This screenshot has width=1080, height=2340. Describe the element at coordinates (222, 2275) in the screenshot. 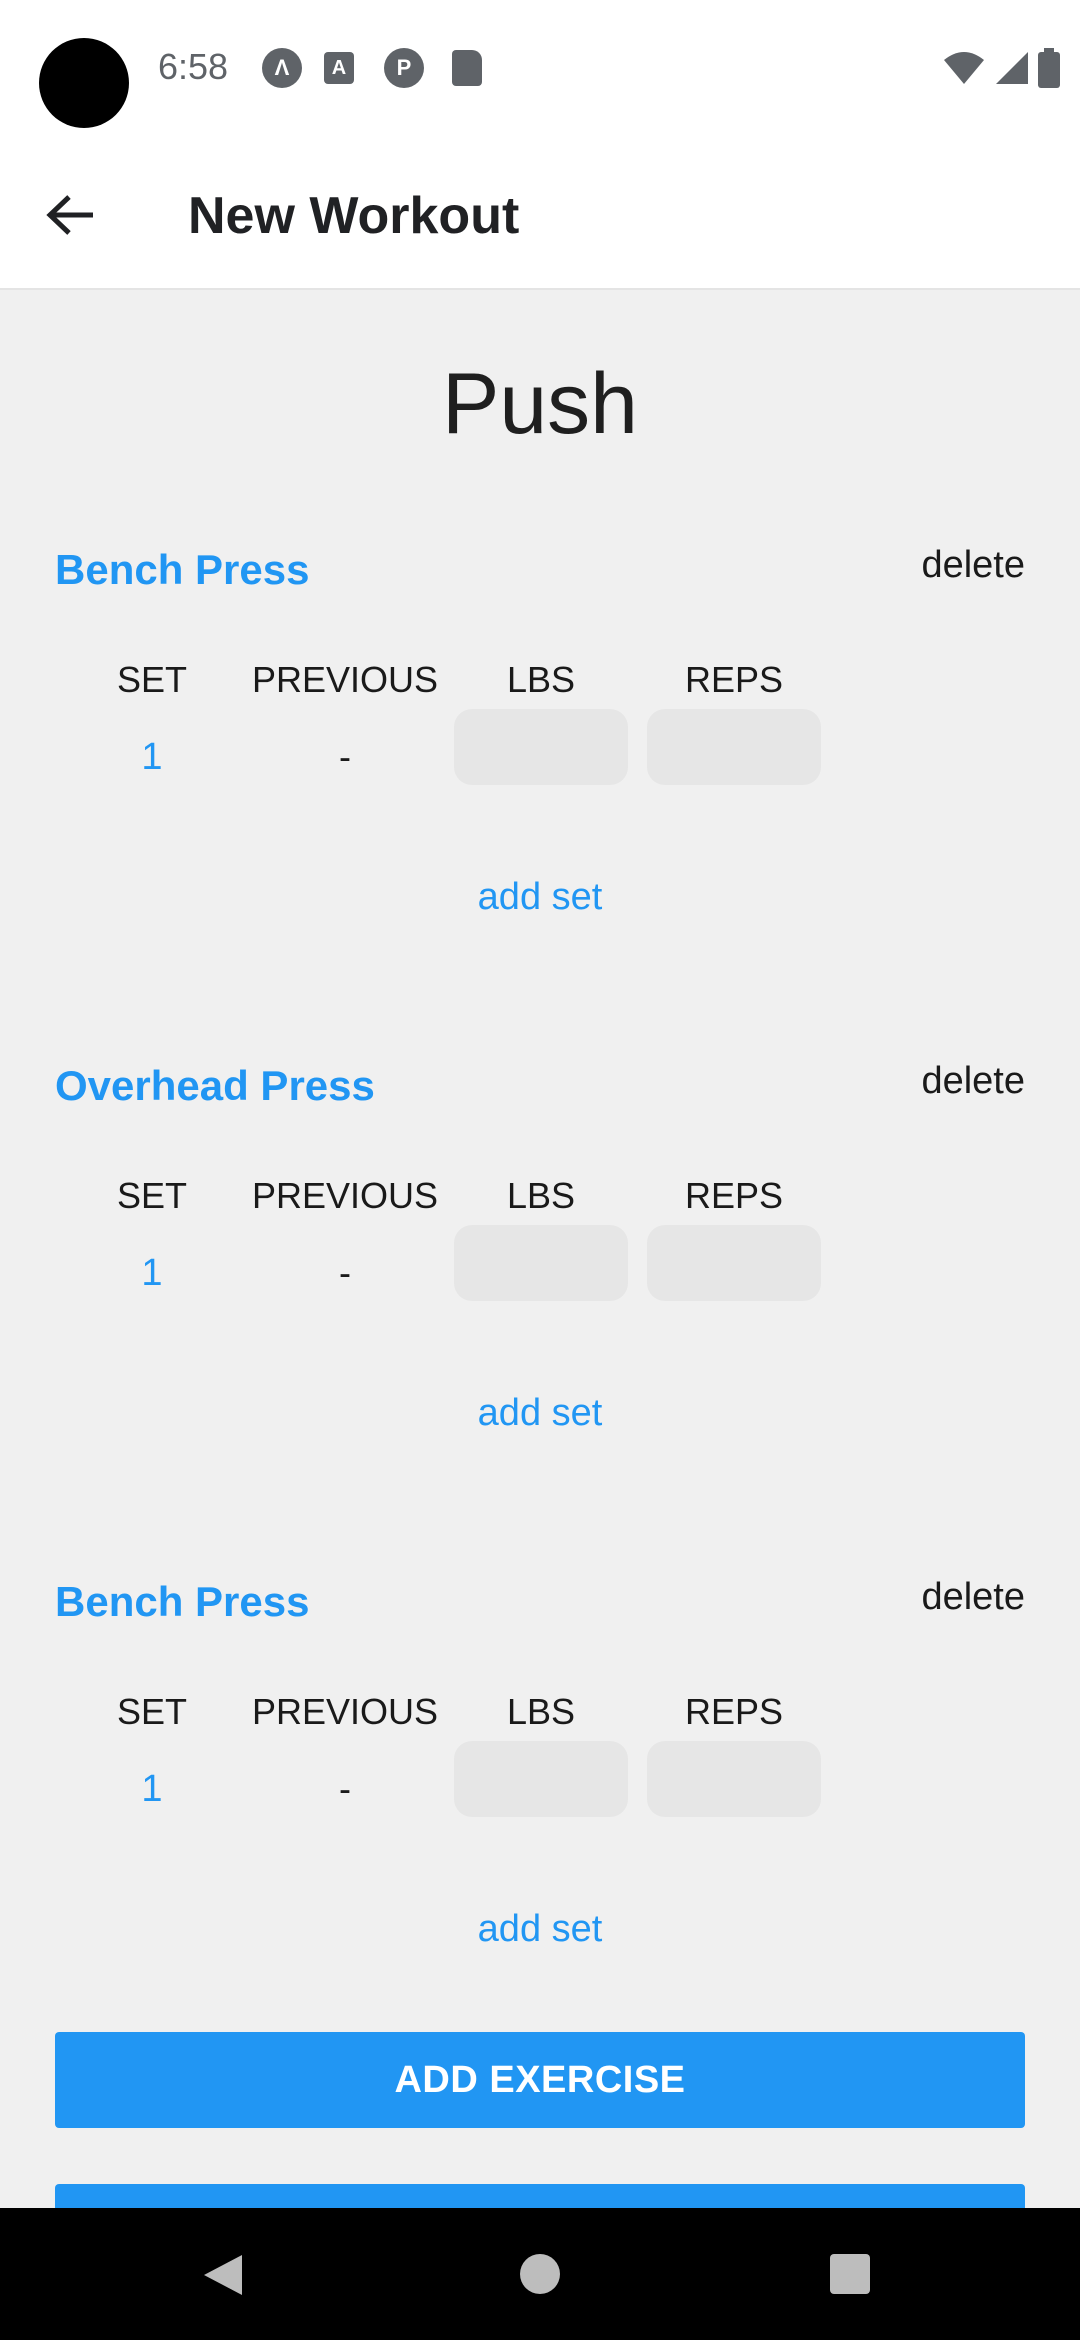

I see `nav-back-icon` at that location.